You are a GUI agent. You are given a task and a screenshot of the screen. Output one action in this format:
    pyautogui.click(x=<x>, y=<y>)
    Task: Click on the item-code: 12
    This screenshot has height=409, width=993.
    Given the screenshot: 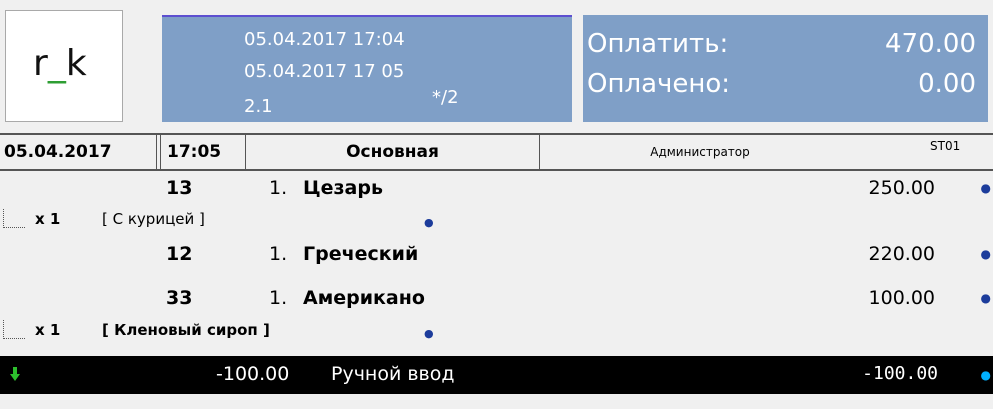 What is the action you would take?
    pyautogui.click(x=179, y=254)
    